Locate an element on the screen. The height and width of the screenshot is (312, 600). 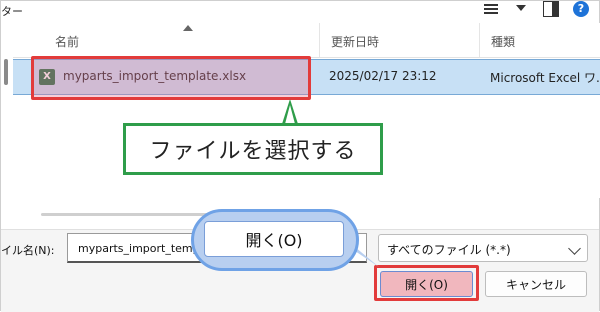
list-header: 名前 更新日時 種類 is located at coordinates (306, 40).